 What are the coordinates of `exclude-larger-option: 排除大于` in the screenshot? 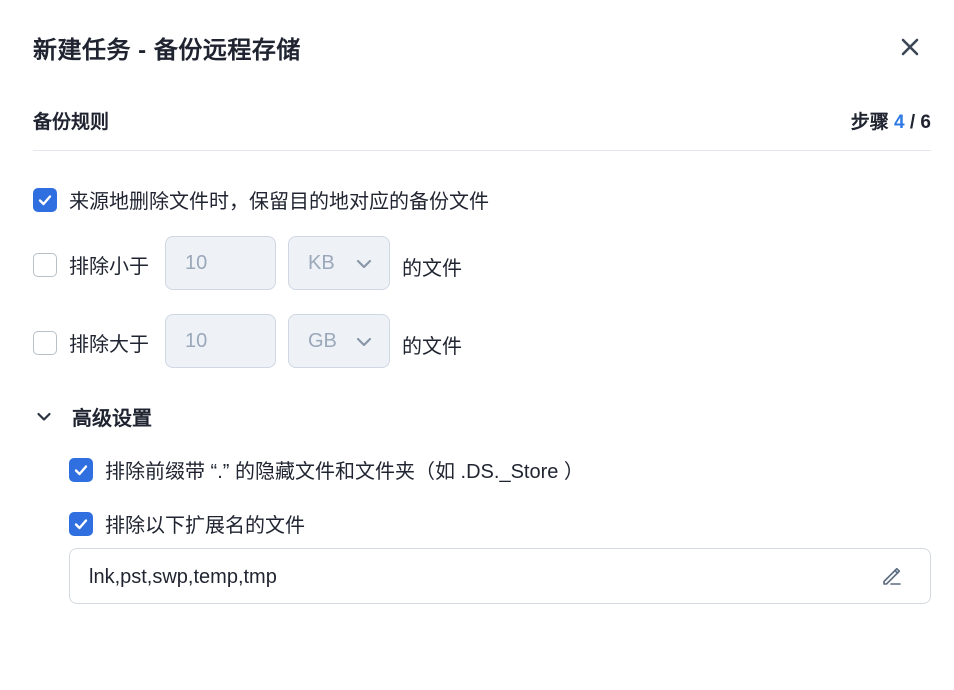 It's located at (91, 342).